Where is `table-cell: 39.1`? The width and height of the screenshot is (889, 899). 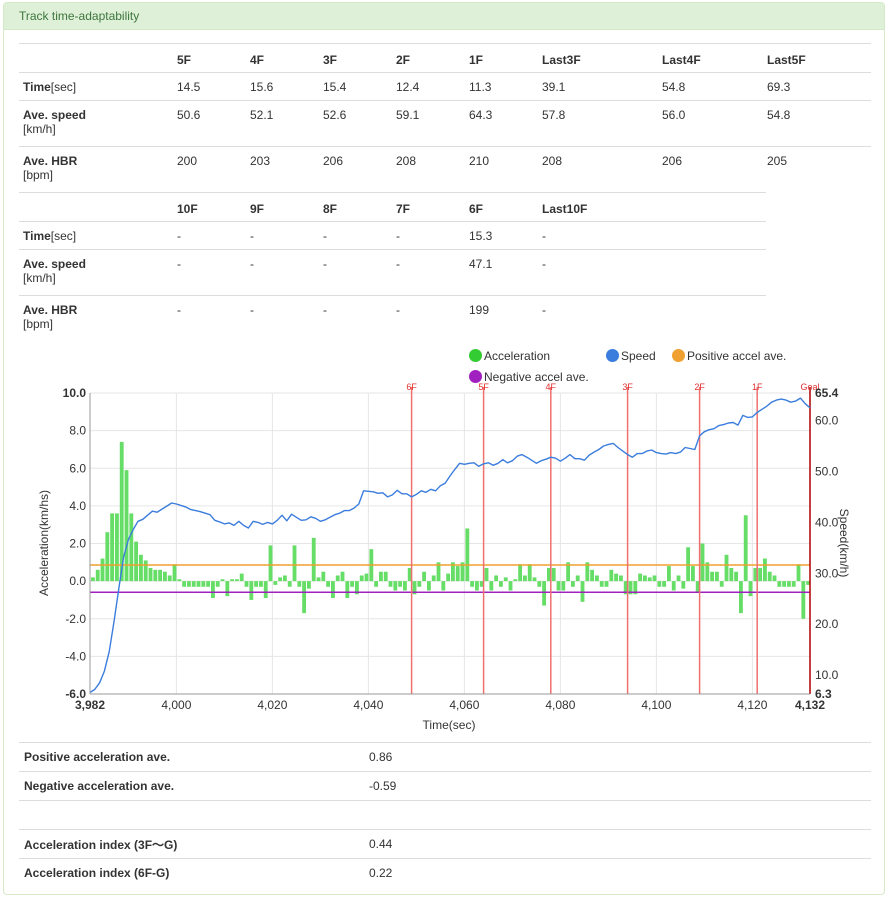
table-cell: 39.1 is located at coordinates (602, 86).